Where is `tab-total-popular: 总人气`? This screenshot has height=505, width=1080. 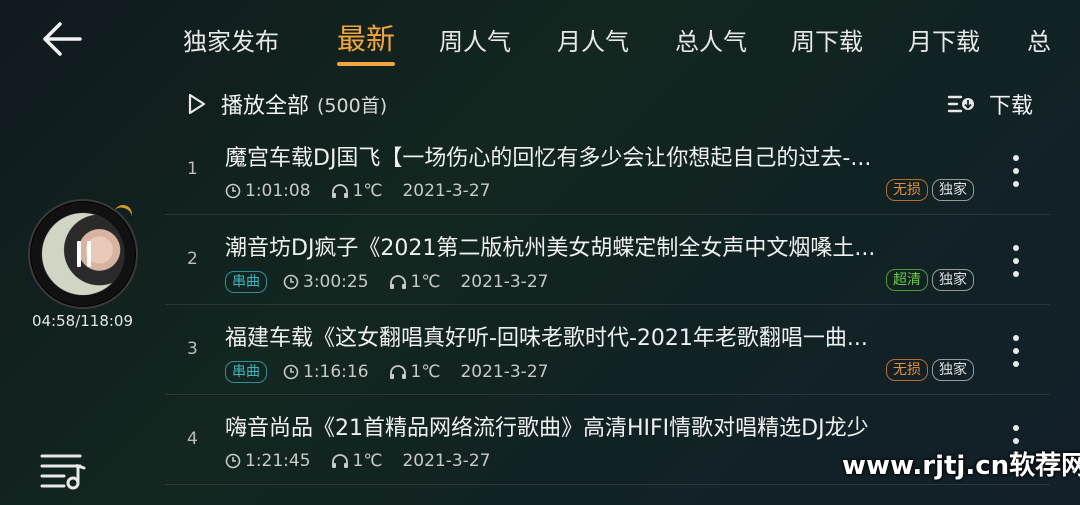 tab-total-popular: 总人气 is located at coordinates (711, 39).